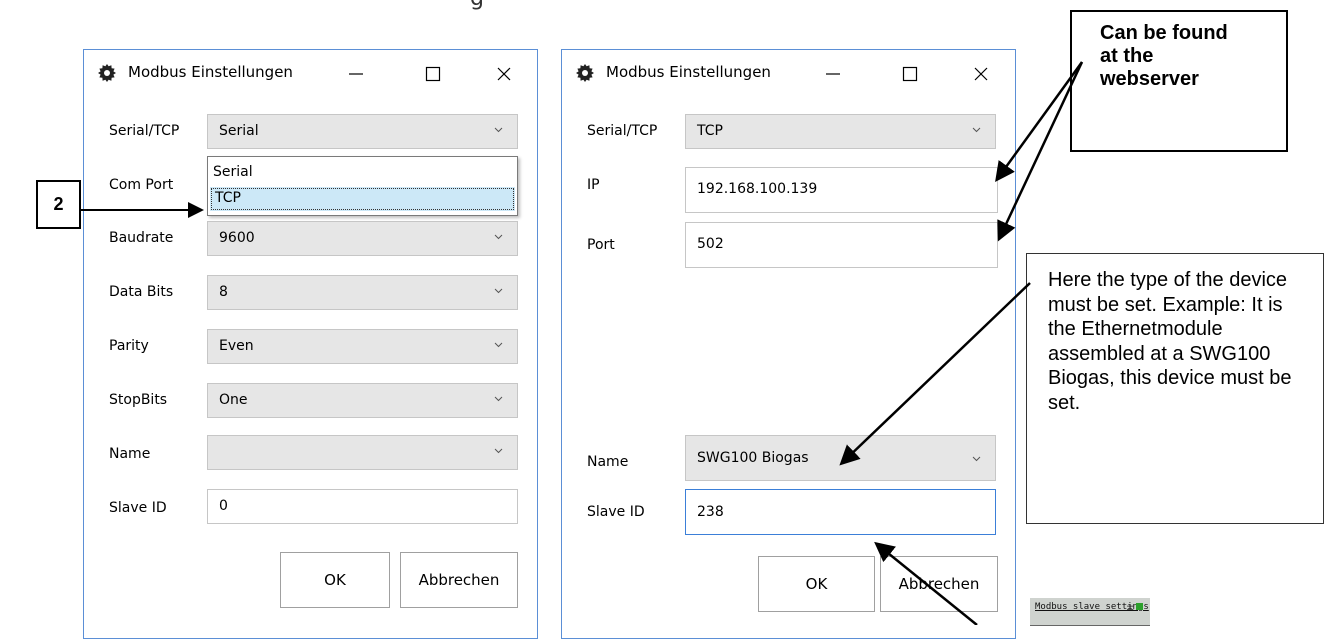 The image size is (1334, 639). What do you see at coordinates (753, 458) in the screenshot?
I see `name-value: SWG100 Biogas` at bounding box center [753, 458].